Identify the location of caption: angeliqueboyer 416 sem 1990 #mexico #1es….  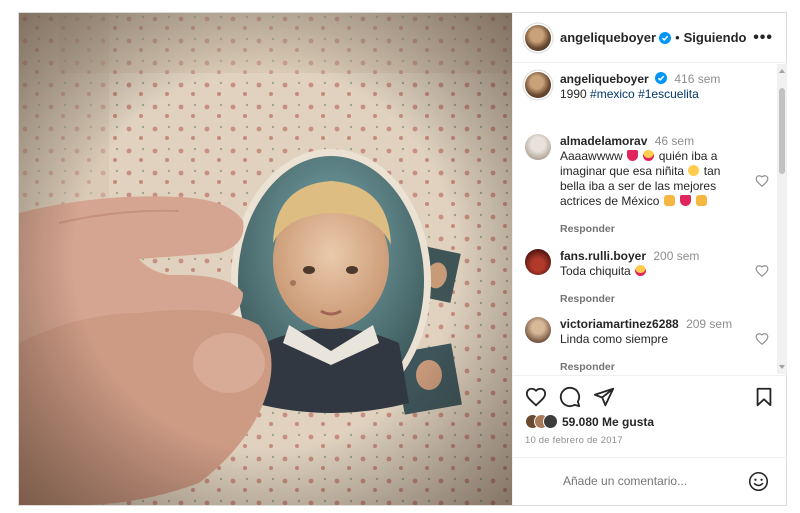
(645, 87).